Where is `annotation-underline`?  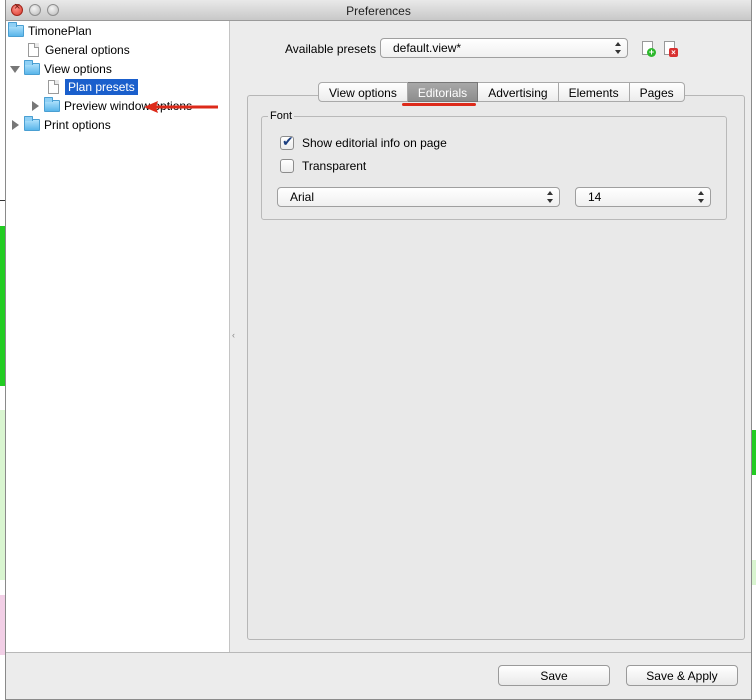 annotation-underline is located at coordinates (439, 104).